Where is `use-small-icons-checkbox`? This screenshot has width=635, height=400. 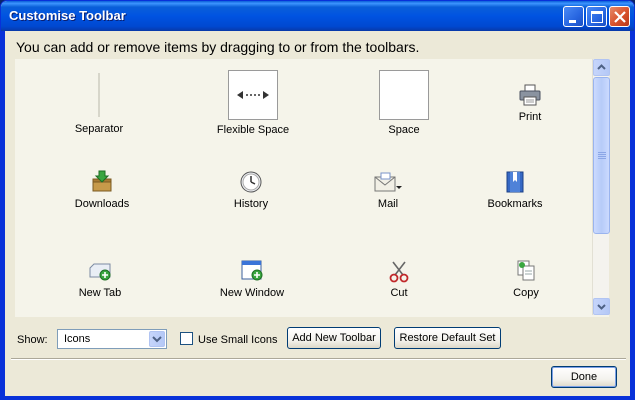
use-small-icons-checkbox is located at coordinates (186, 338).